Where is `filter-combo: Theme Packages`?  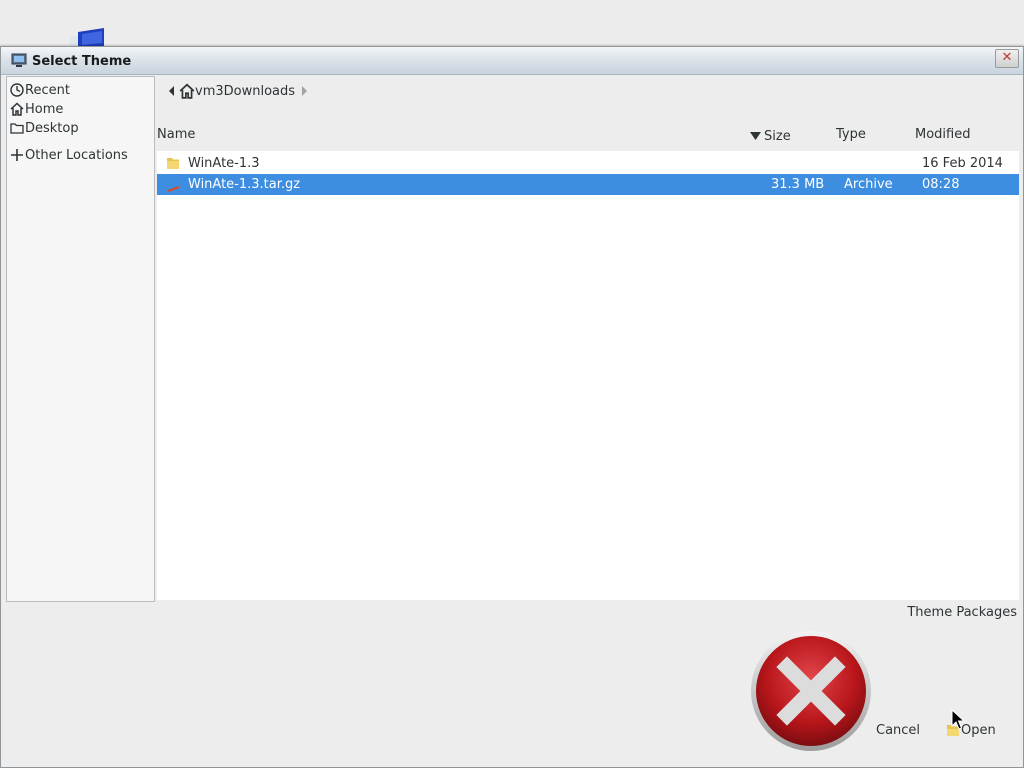 filter-combo: Theme Packages is located at coordinates (962, 612).